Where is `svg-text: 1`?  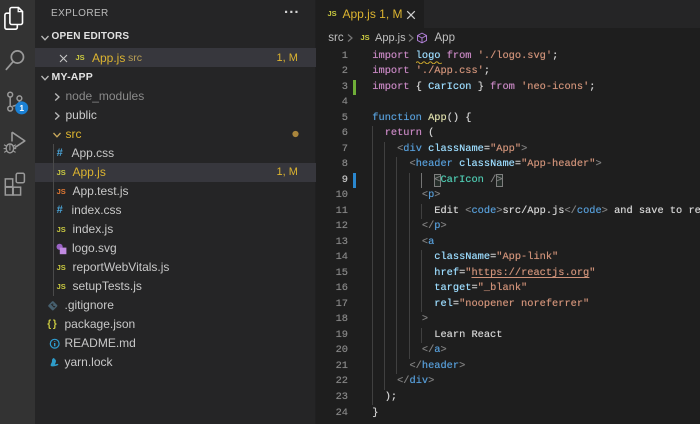
svg-text: 1 is located at coordinates (21, 108).